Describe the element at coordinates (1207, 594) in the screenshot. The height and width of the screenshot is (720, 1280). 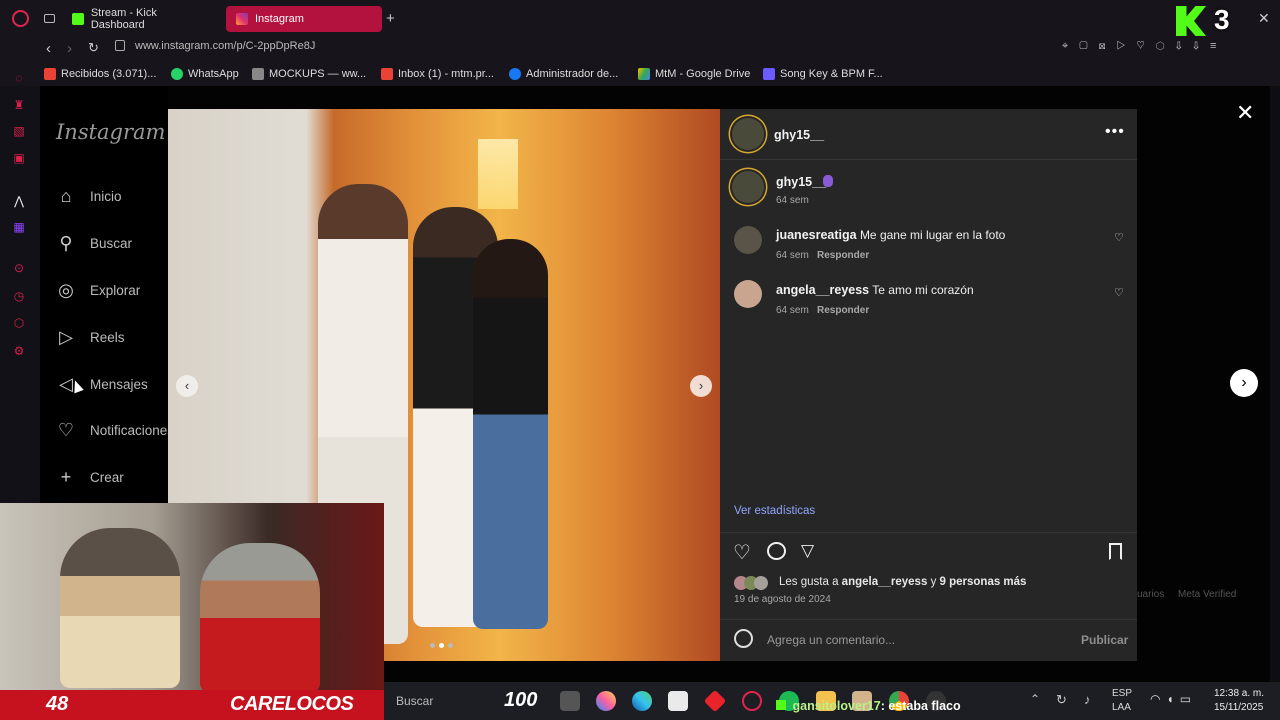
I see `footer-link-meta-verified: Meta Verified` at that location.